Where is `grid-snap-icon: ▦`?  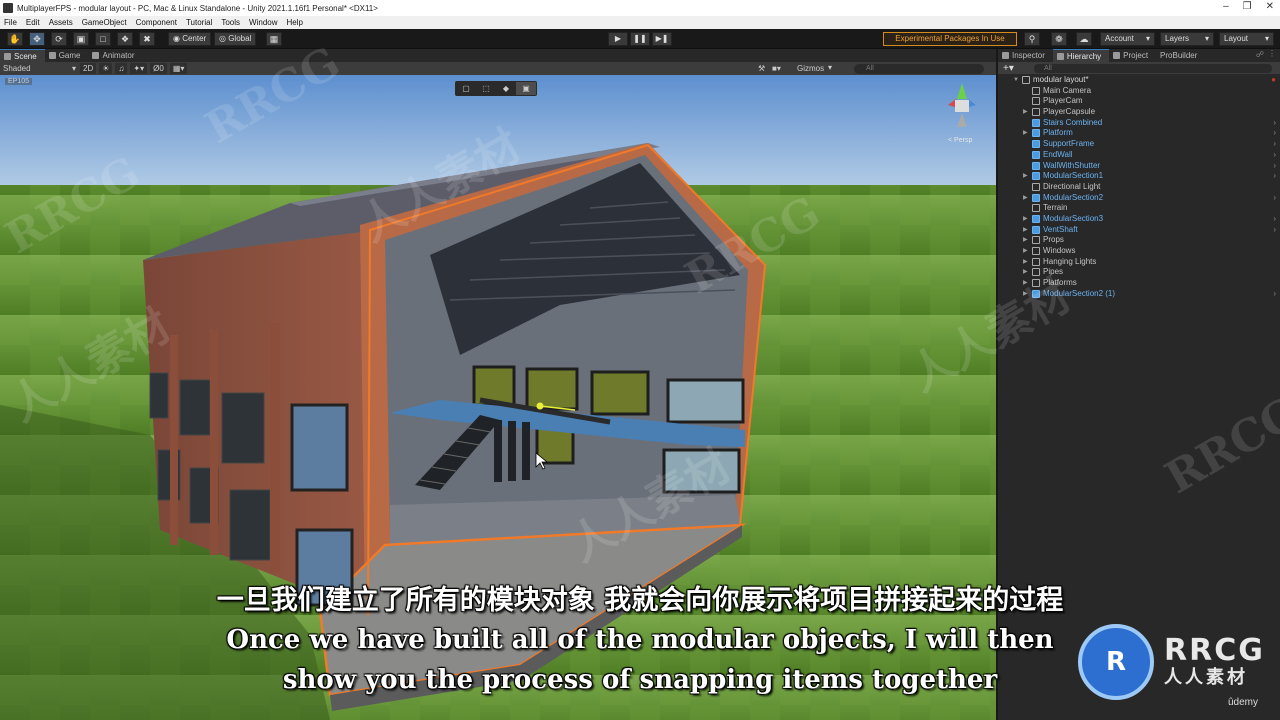
grid-snap-icon: ▦ is located at coordinates (274, 39).